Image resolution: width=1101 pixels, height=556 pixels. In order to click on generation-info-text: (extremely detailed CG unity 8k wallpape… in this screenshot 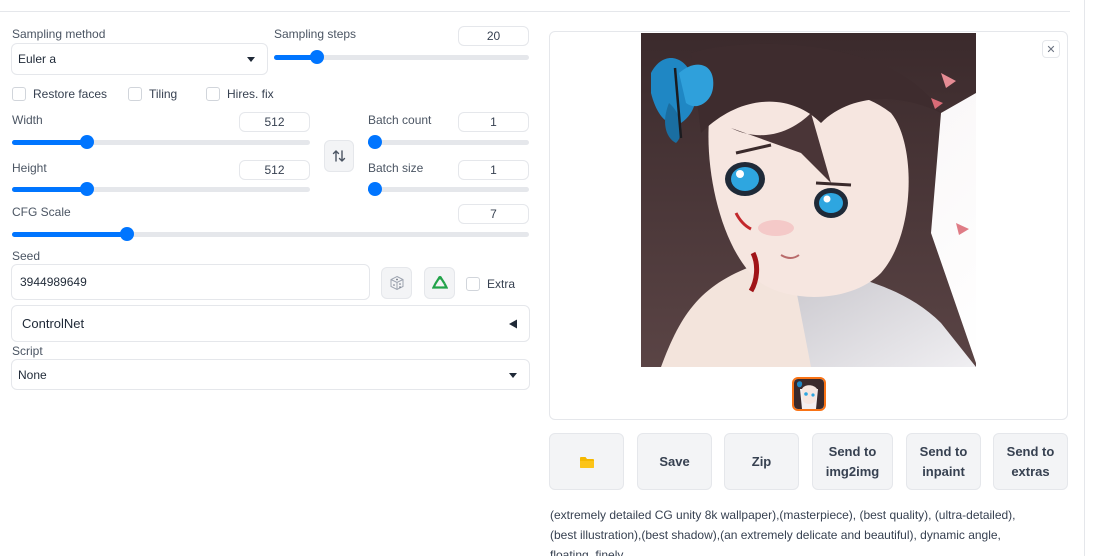, I will do `click(783, 532)`.